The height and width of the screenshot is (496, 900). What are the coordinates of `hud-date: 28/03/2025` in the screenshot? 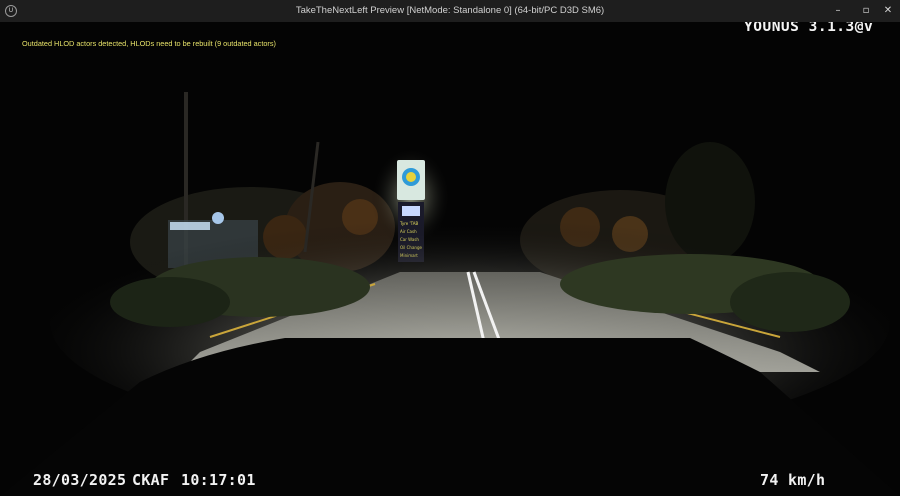 It's located at (80, 480).